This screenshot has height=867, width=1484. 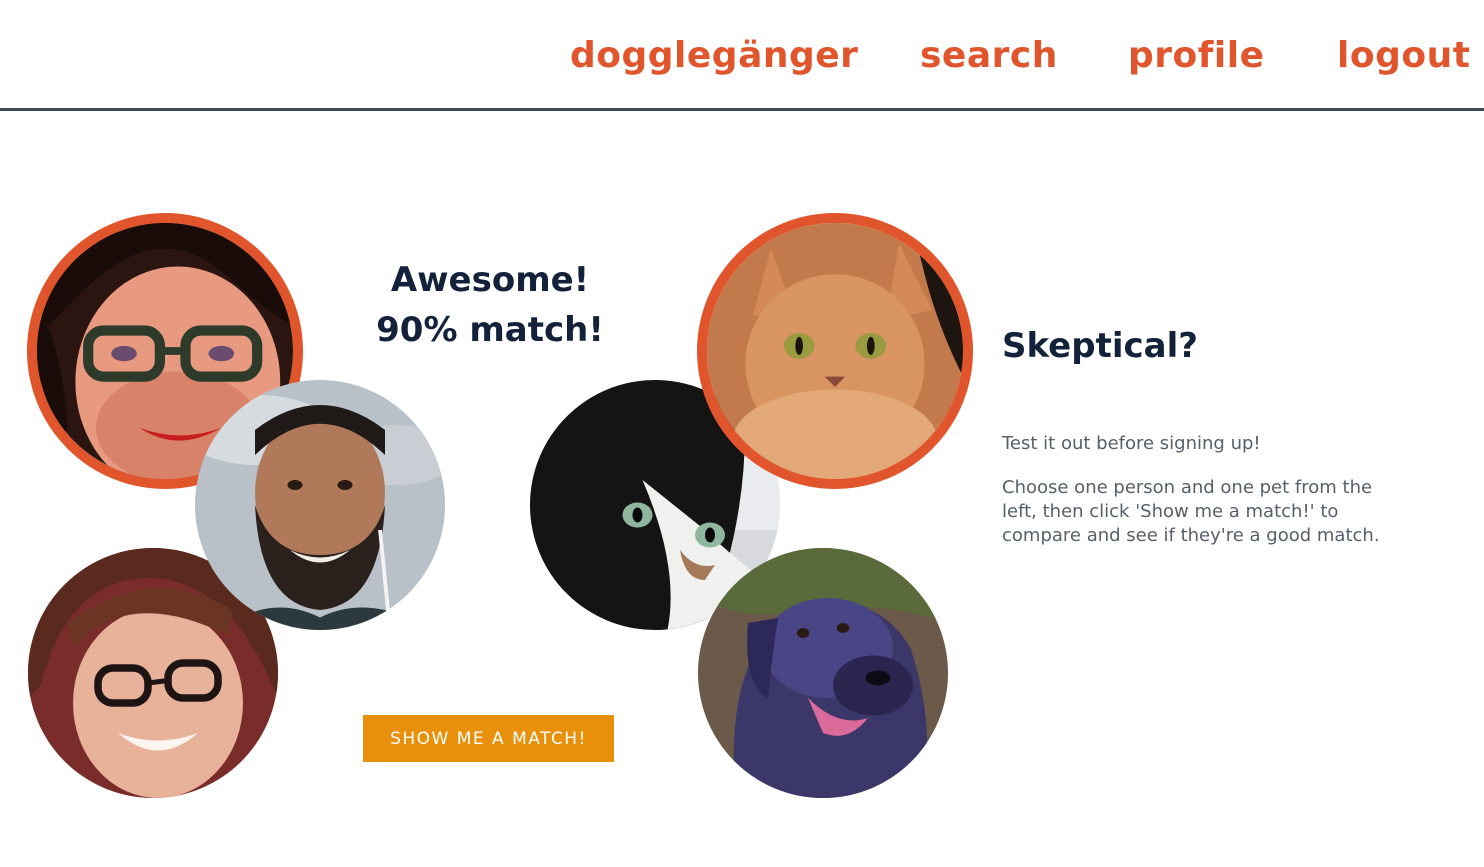 What do you see at coordinates (1100, 346) in the screenshot?
I see `skeptical-heading: Skeptical?` at bounding box center [1100, 346].